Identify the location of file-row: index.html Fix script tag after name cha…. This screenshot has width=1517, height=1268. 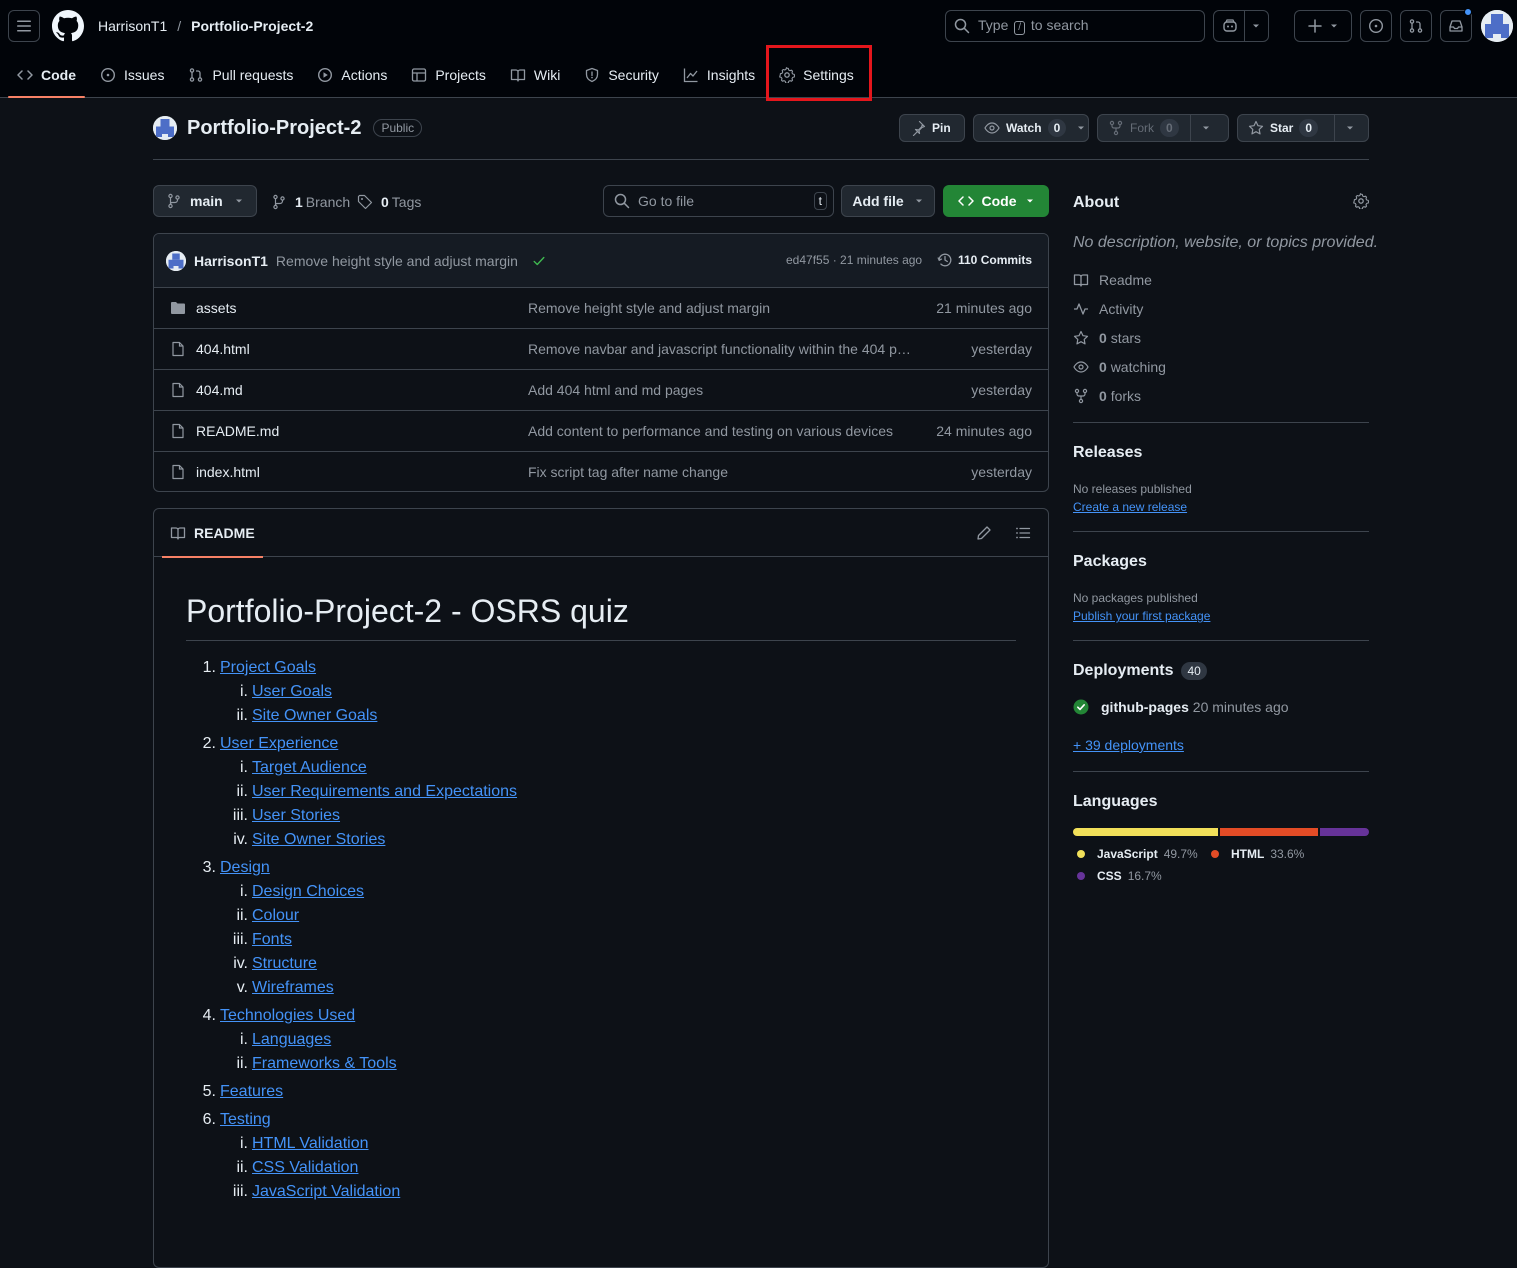
(601, 471).